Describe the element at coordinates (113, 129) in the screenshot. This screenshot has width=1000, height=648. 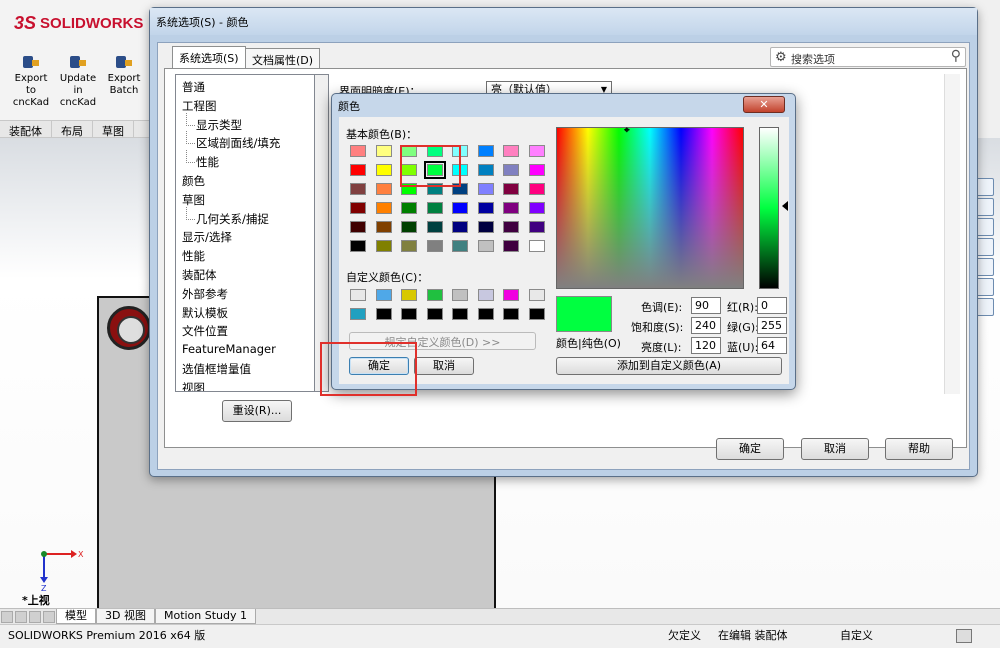
I see `tab-sketch: 草图` at that location.